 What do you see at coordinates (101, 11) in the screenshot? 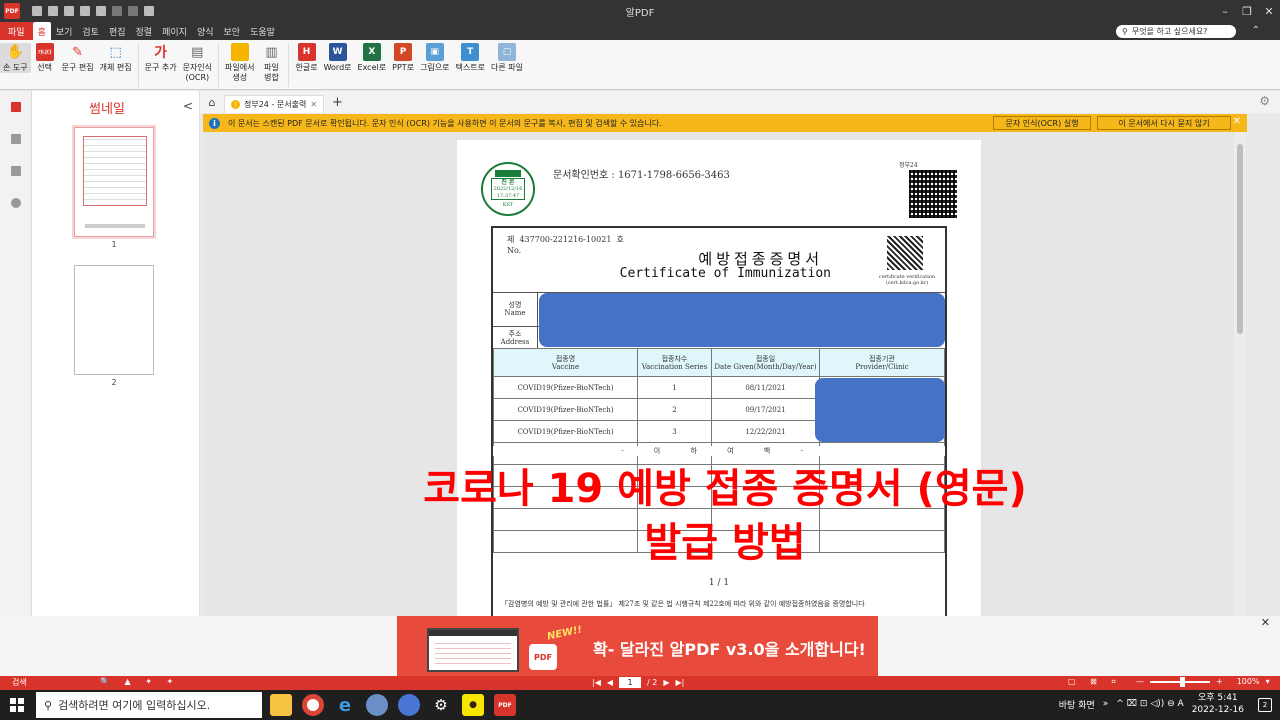
I see `print-preview-icon` at bounding box center [101, 11].